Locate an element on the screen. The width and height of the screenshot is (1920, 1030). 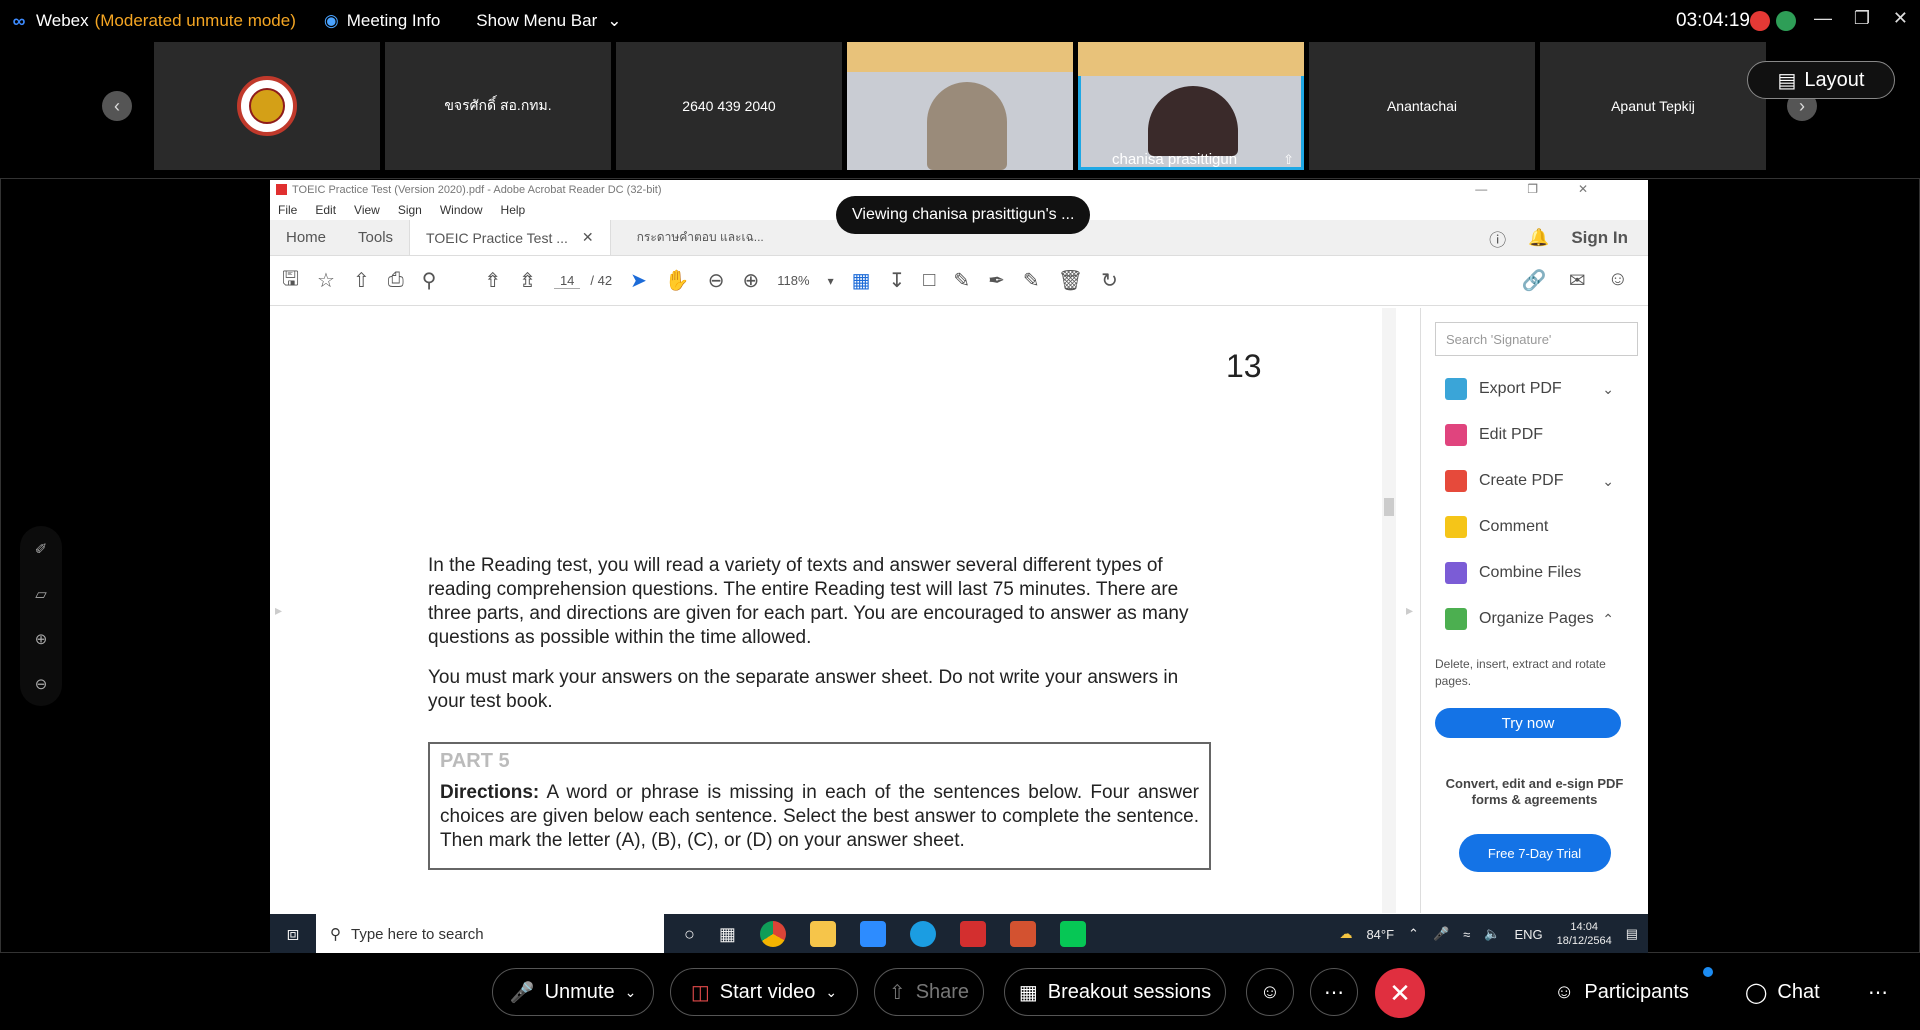
menu-help: Help is located at coordinates (513, 210).